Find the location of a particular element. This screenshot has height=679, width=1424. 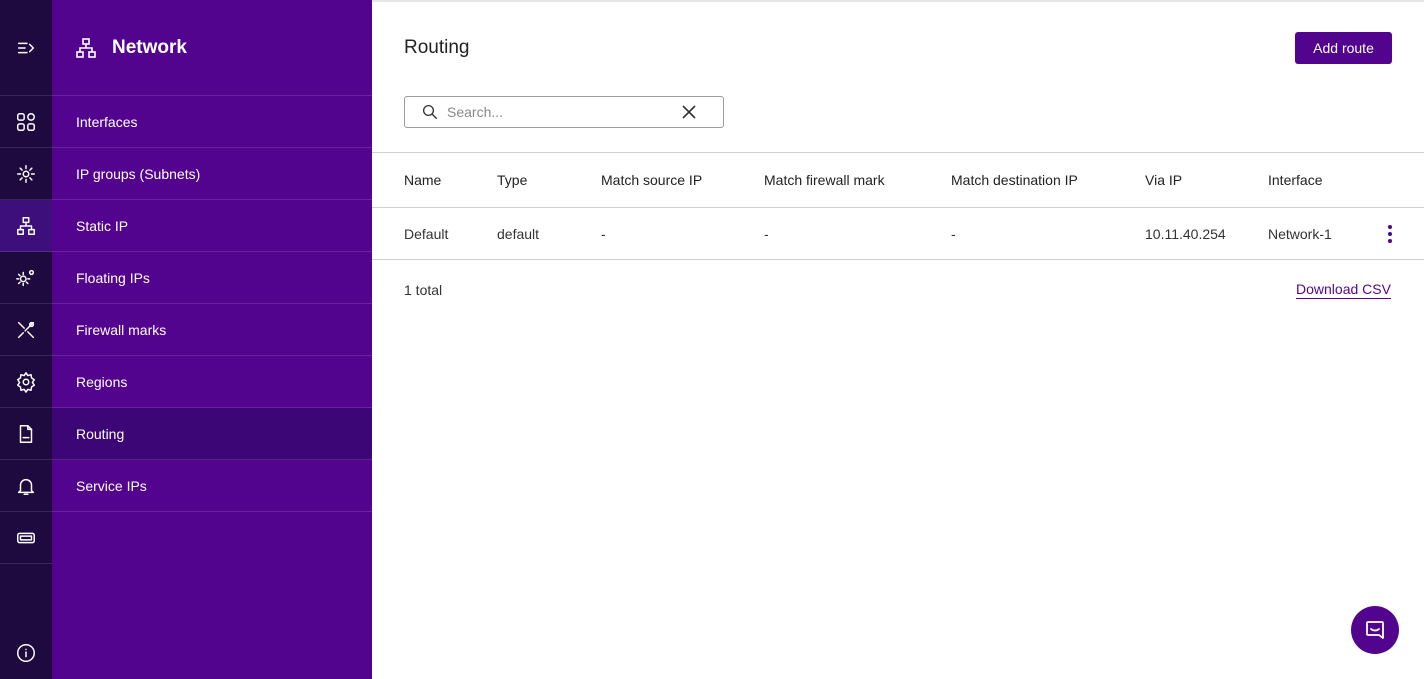

rail-network-button is located at coordinates (26, 226).